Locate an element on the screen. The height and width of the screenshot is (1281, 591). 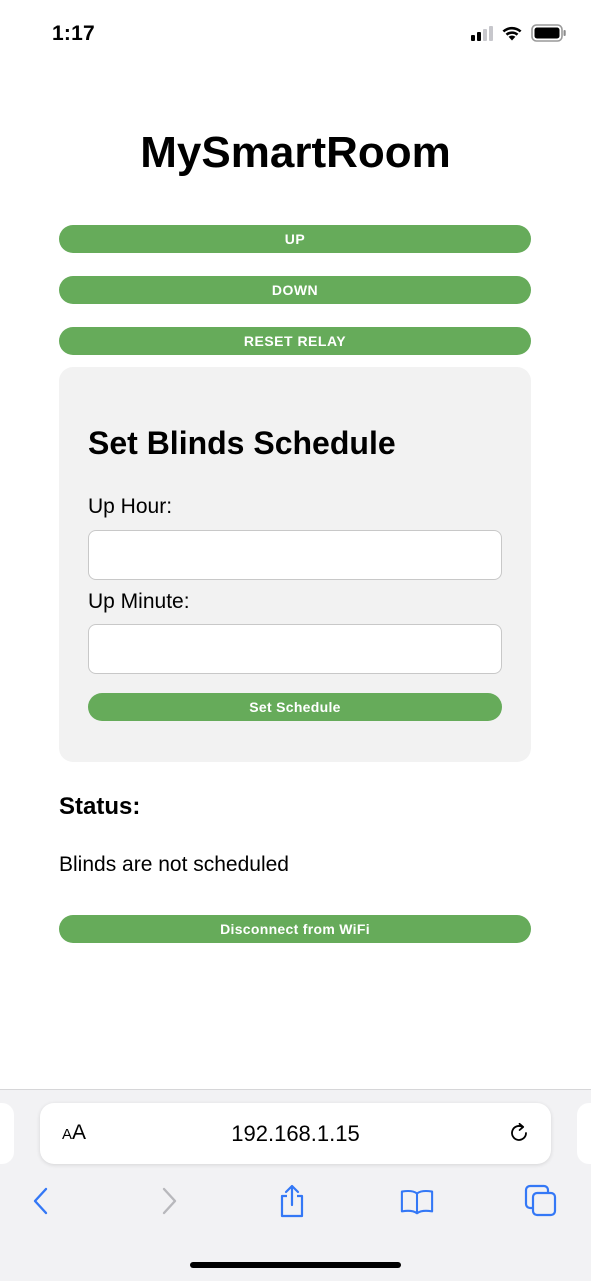
up-hour-input is located at coordinates (295, 555).